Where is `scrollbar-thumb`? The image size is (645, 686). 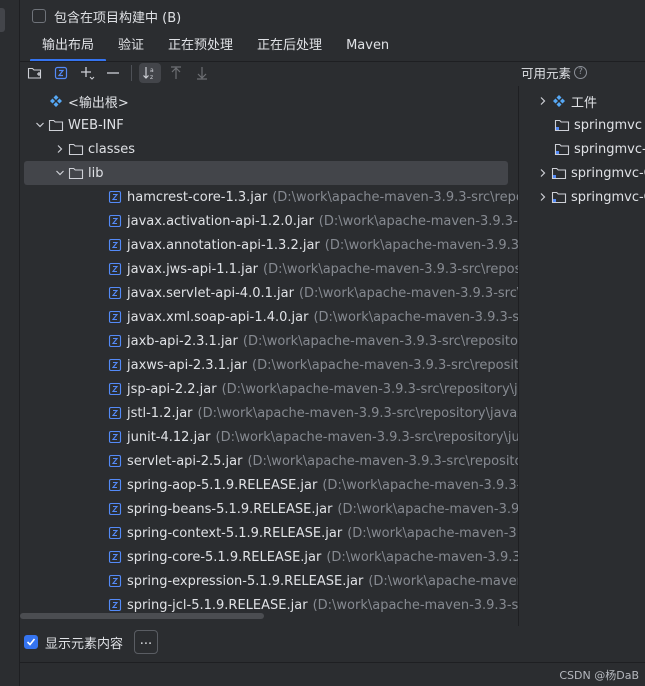 scrollbar-thumb is located at coordinates (142, 616).